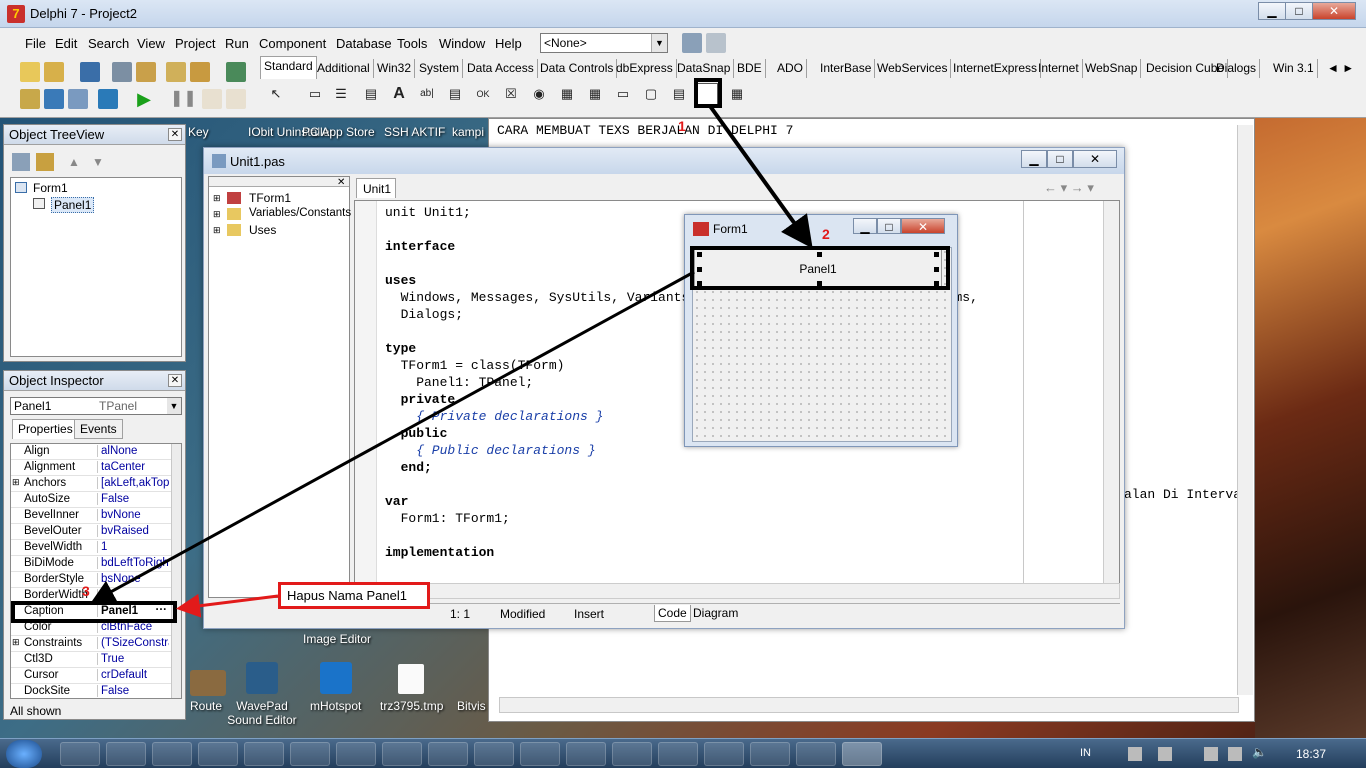 The image size is (1366, 768). I want to click on taskbar-firefox-icon, so click(356, 754).